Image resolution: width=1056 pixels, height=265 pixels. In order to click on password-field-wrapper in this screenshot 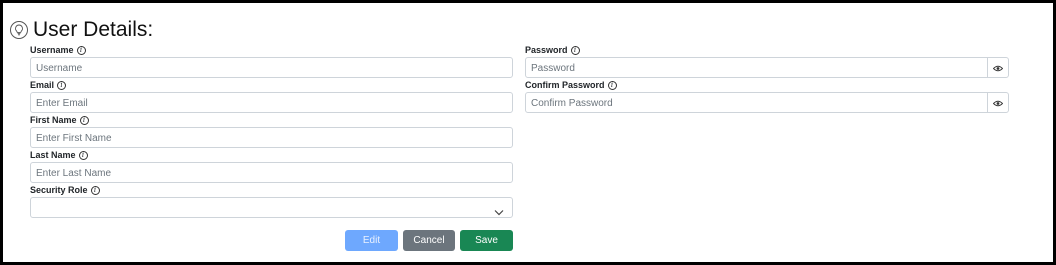, I will do `click(767, 67)`.